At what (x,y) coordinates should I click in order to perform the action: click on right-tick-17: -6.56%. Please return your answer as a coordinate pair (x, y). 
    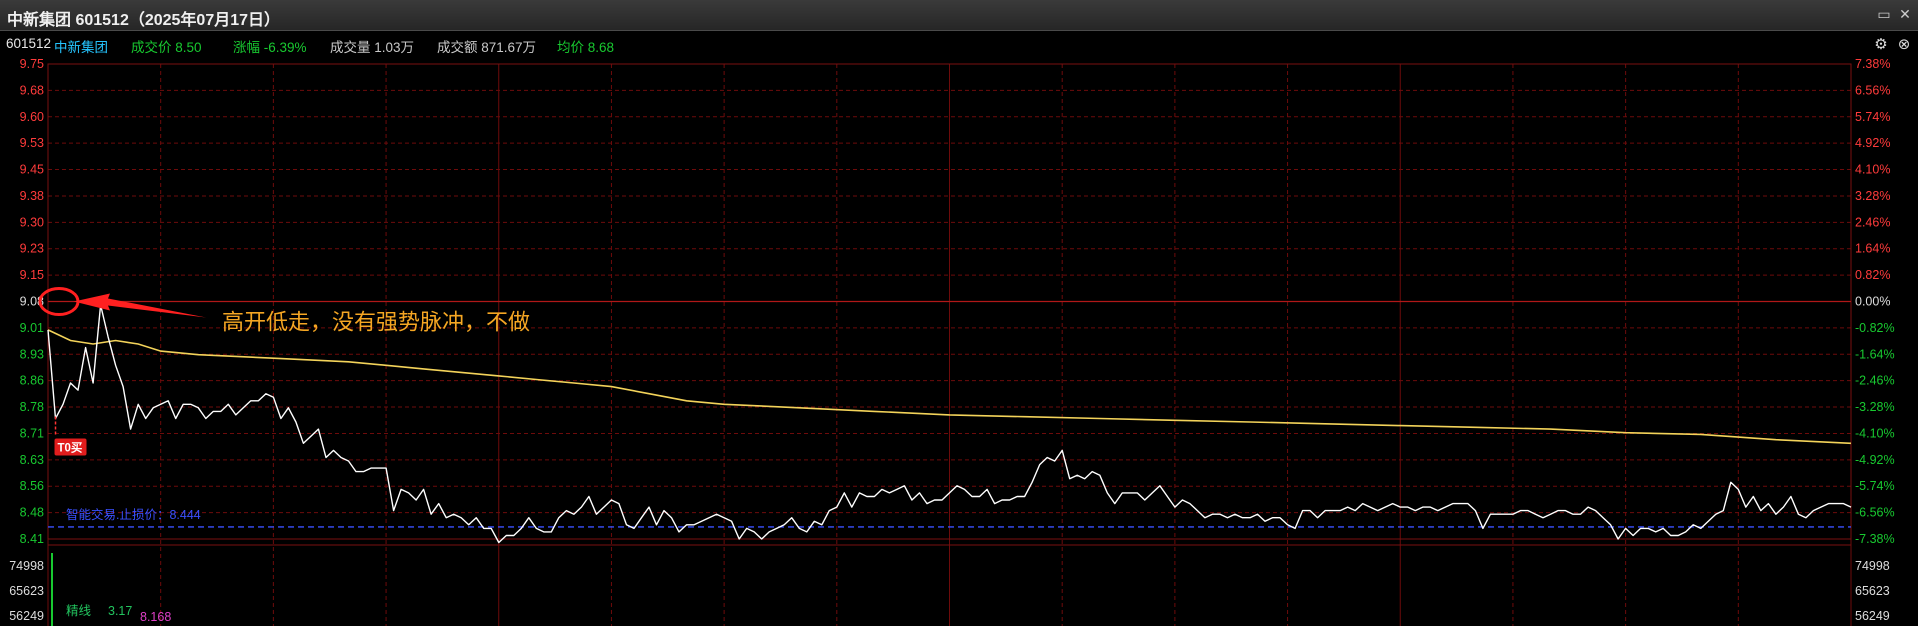
    Looking at the image, I should click on (1875, 513).